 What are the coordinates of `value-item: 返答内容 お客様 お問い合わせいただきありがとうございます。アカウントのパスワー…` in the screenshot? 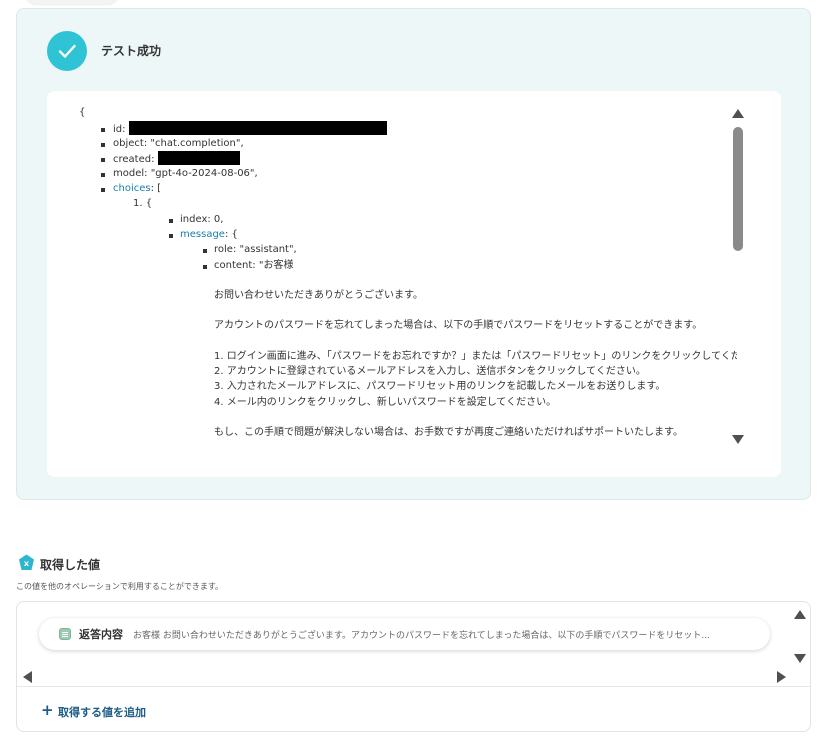 It's located at (404, 634).